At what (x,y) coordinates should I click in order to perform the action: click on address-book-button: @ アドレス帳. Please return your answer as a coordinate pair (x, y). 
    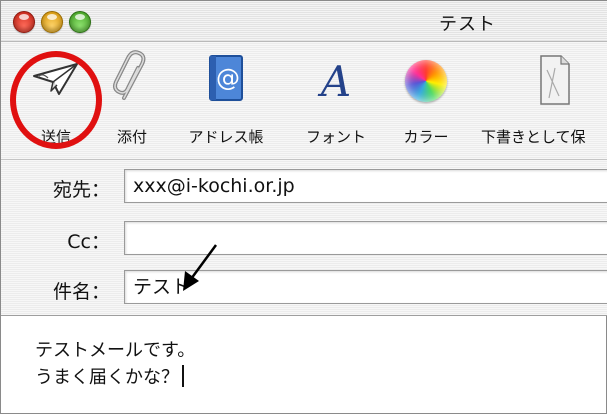
    Looking at the image, I should click on (226, 100).